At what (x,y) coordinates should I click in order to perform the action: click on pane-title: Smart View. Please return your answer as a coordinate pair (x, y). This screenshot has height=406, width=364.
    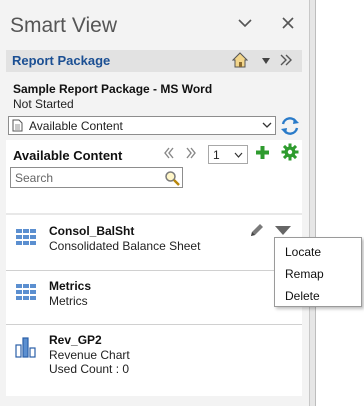
    Looking at the image, I should click on (63, 25).